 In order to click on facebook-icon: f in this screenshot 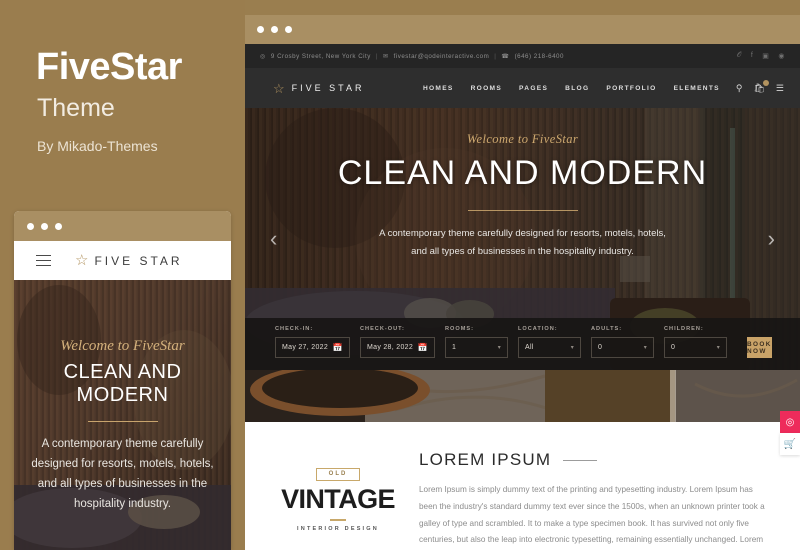, I will do `click(752, 56)`.